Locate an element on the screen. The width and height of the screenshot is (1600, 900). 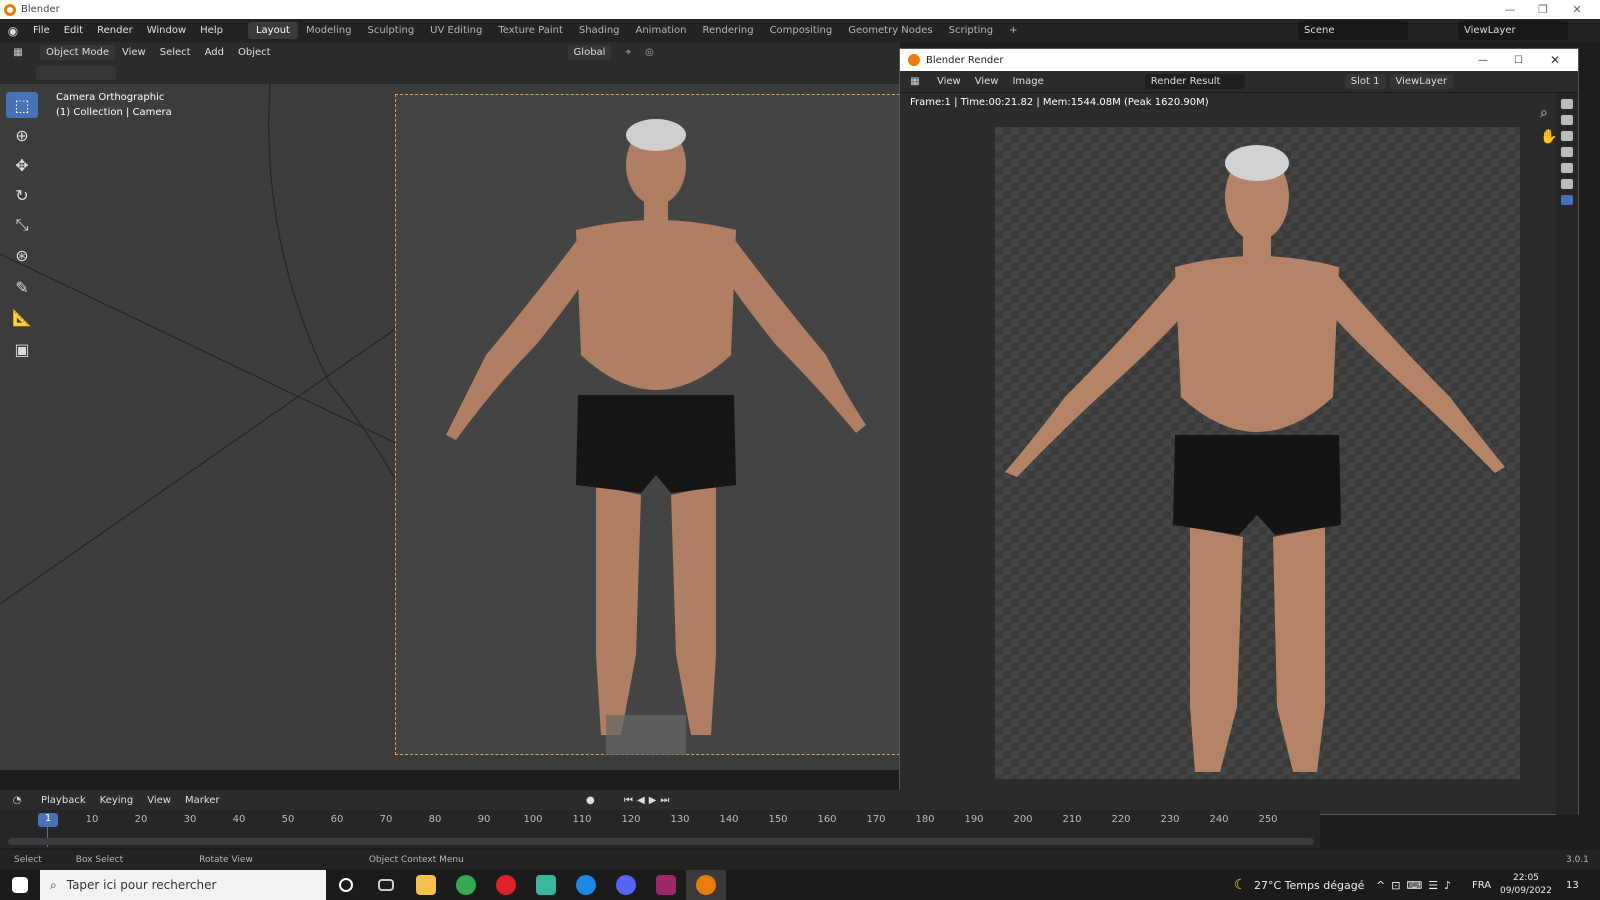
add-workspace-icon: + is located at coordinates (1013, 30).